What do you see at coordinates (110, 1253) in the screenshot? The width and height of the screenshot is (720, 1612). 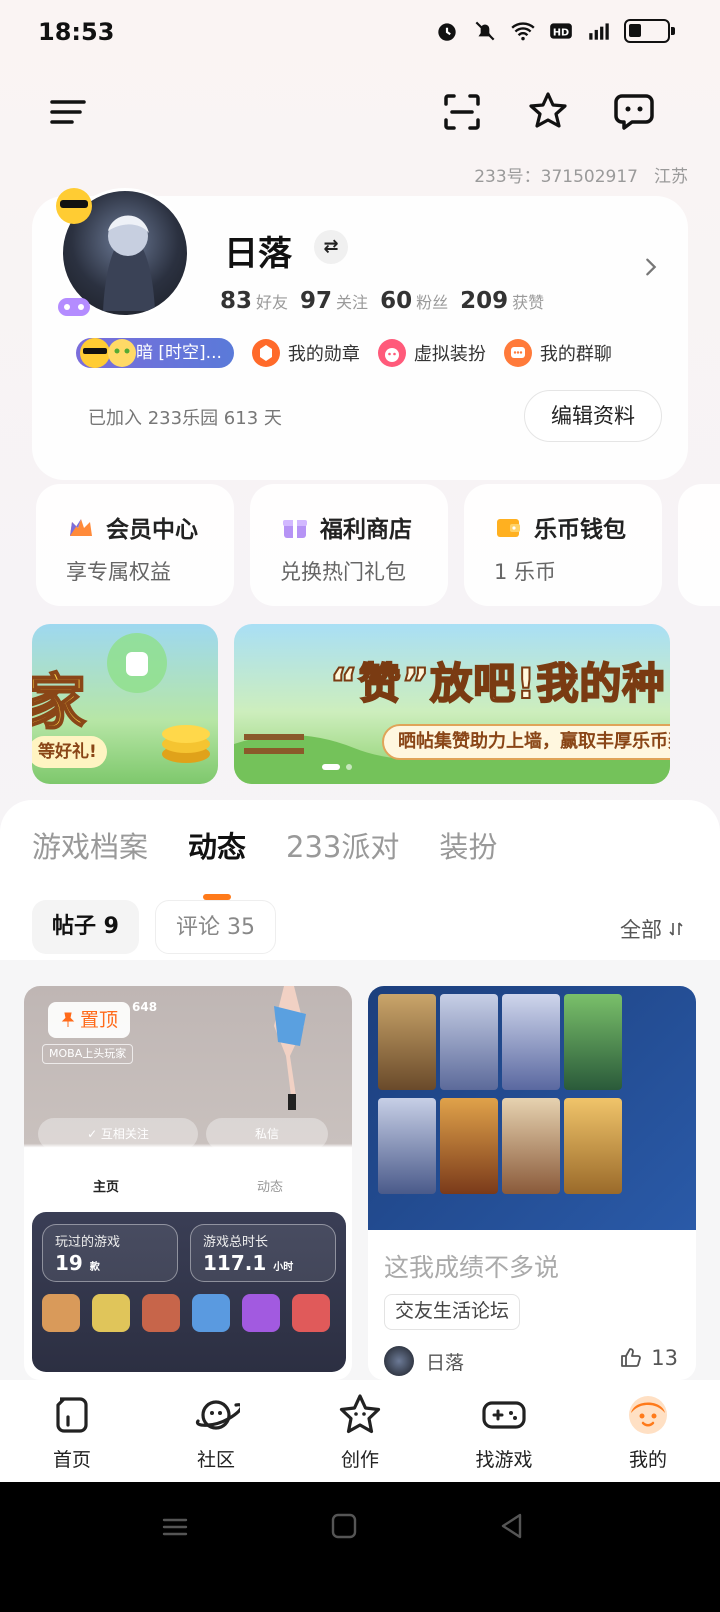 I see `games-played-box: 玩过的游戏 19 款` at bounding box center [110, 1253].